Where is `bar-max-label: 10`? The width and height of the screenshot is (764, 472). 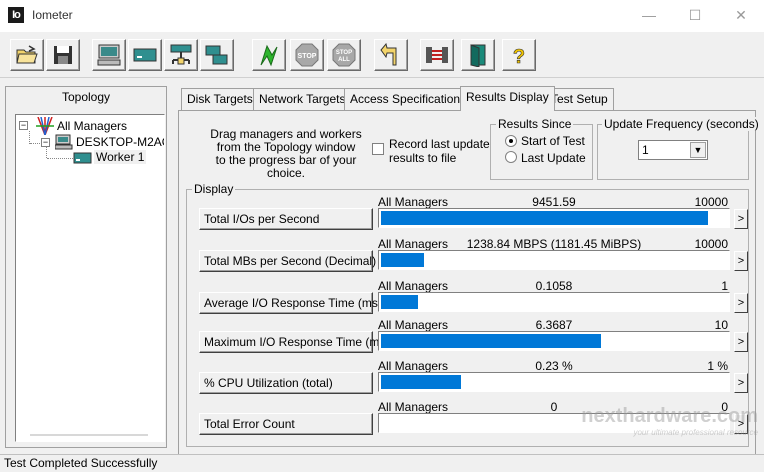 bar-max-label: 10 is located at coordinates (721, 325).